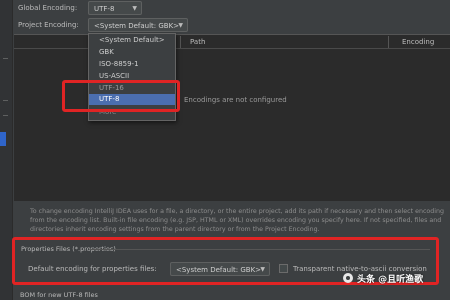 This screenshot has width=450, height=300. I want to click on dropdown-option-iso-8859-1: ISO-8859-1, so click(132, 64).